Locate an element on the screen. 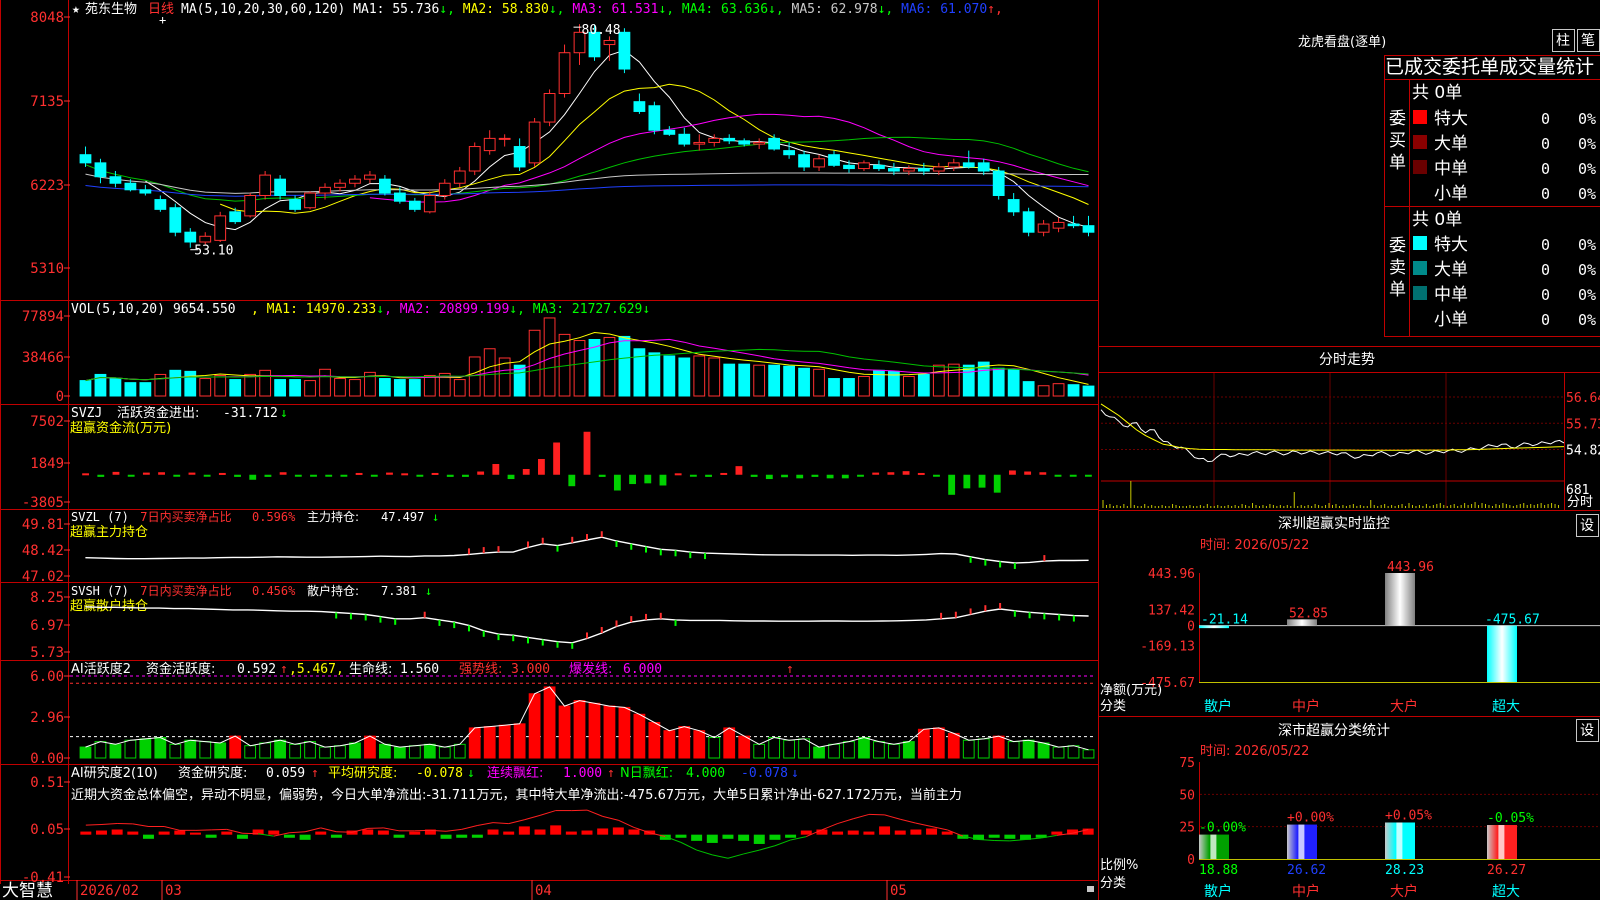 This screenshot has height=900, width=1600. lock-icon is located at coordinates (1090, 889).